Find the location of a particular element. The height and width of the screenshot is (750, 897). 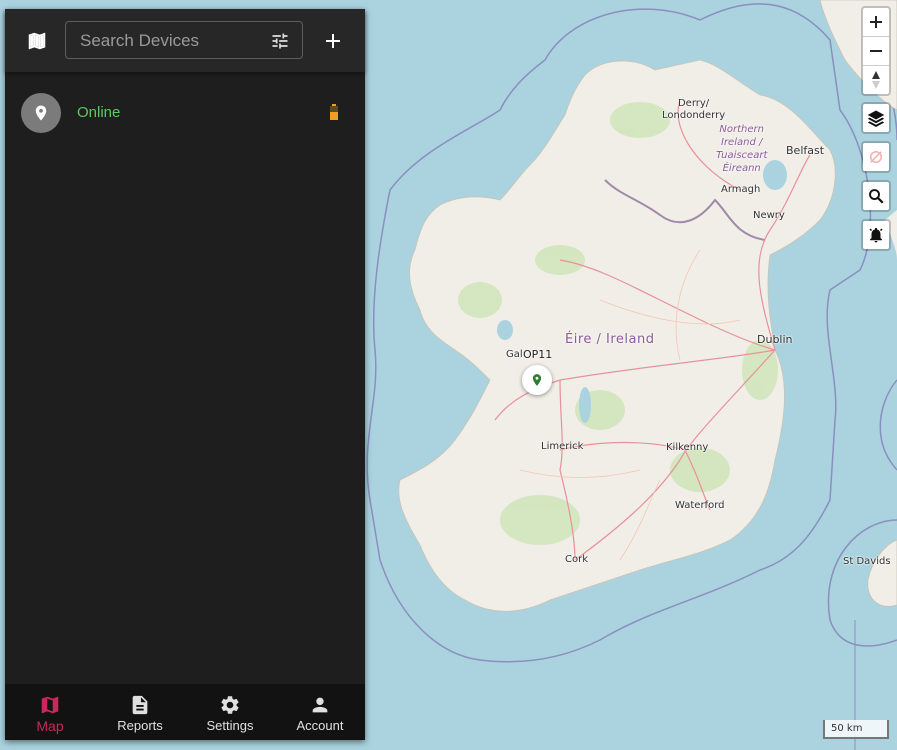

nav-account: Account is located at coordinates (320, 712).